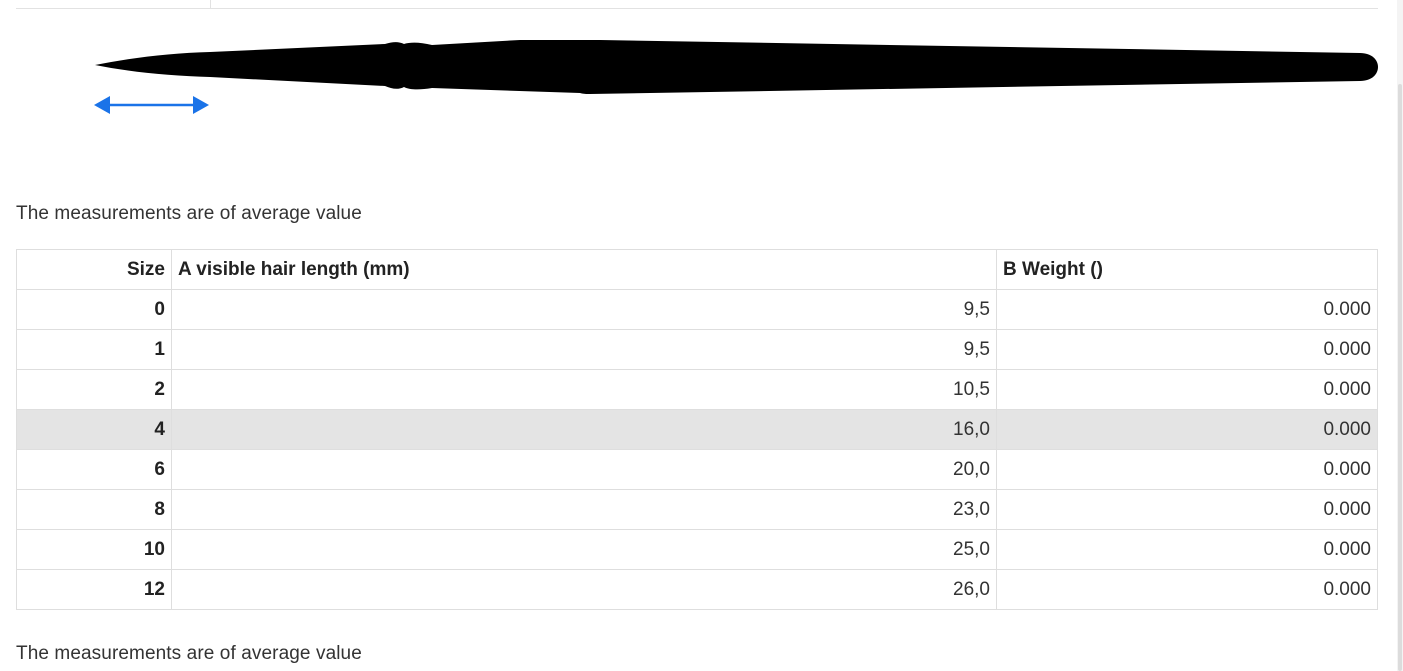 This screenshot has height=671, width=1403. I want to click on table-row-highlighted: 4 16,0 0.000, so click(697, 429).